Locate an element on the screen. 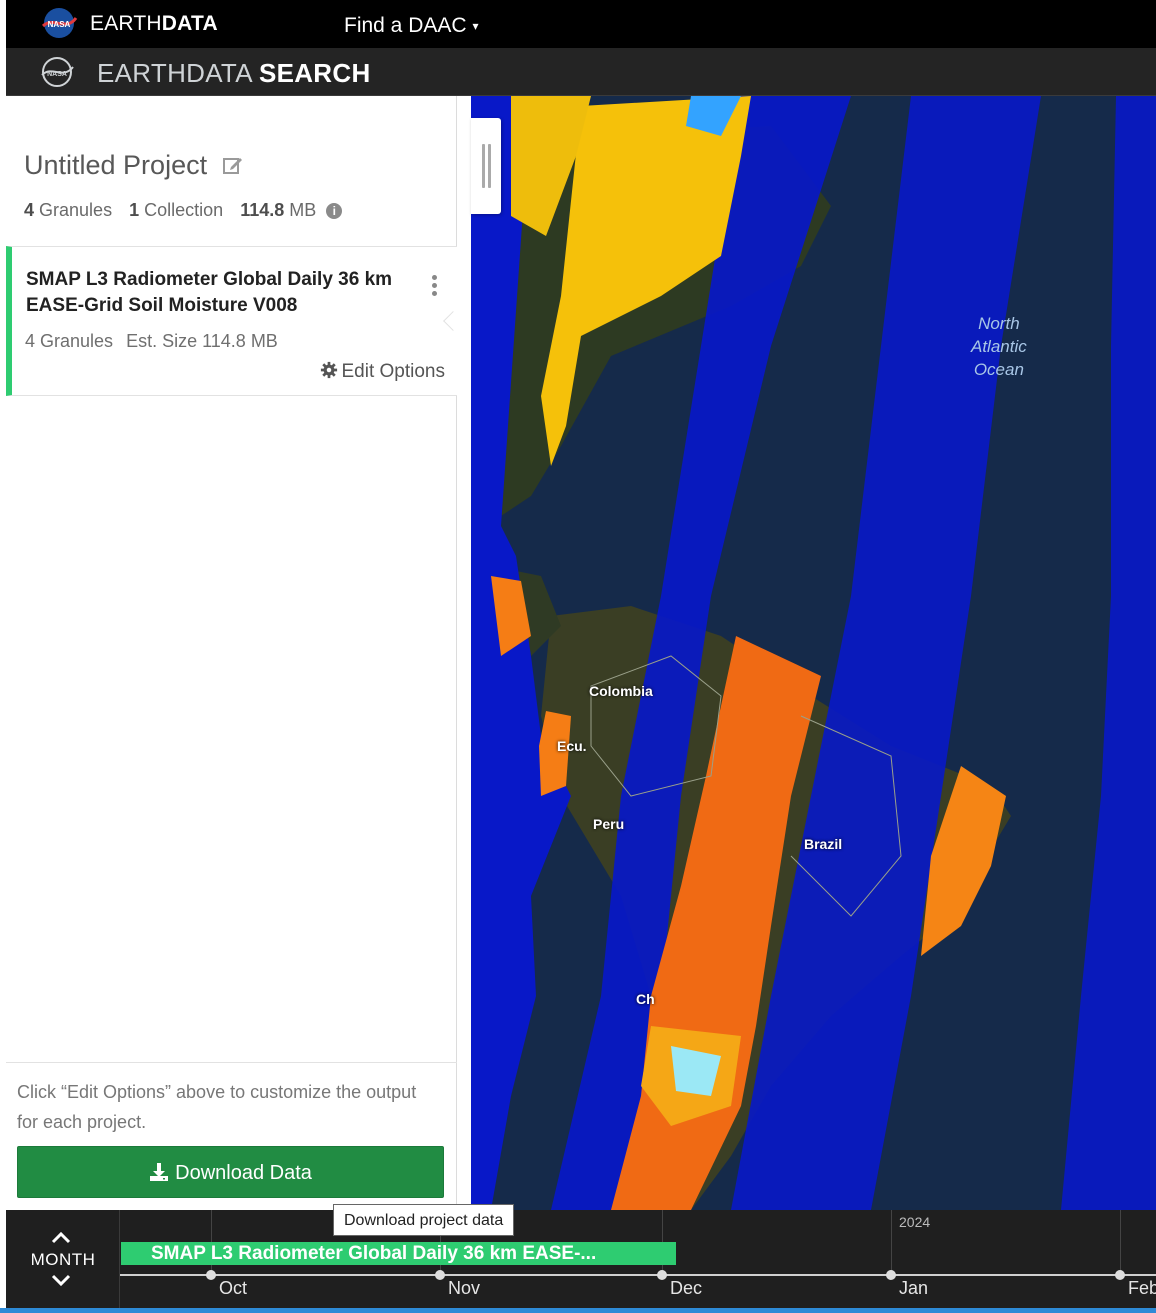 The width and height of the screenshot is (1156, 1313). collection-meta: 4 Granules Est. Size 114.8 MB is located at coordinates (155, 341).